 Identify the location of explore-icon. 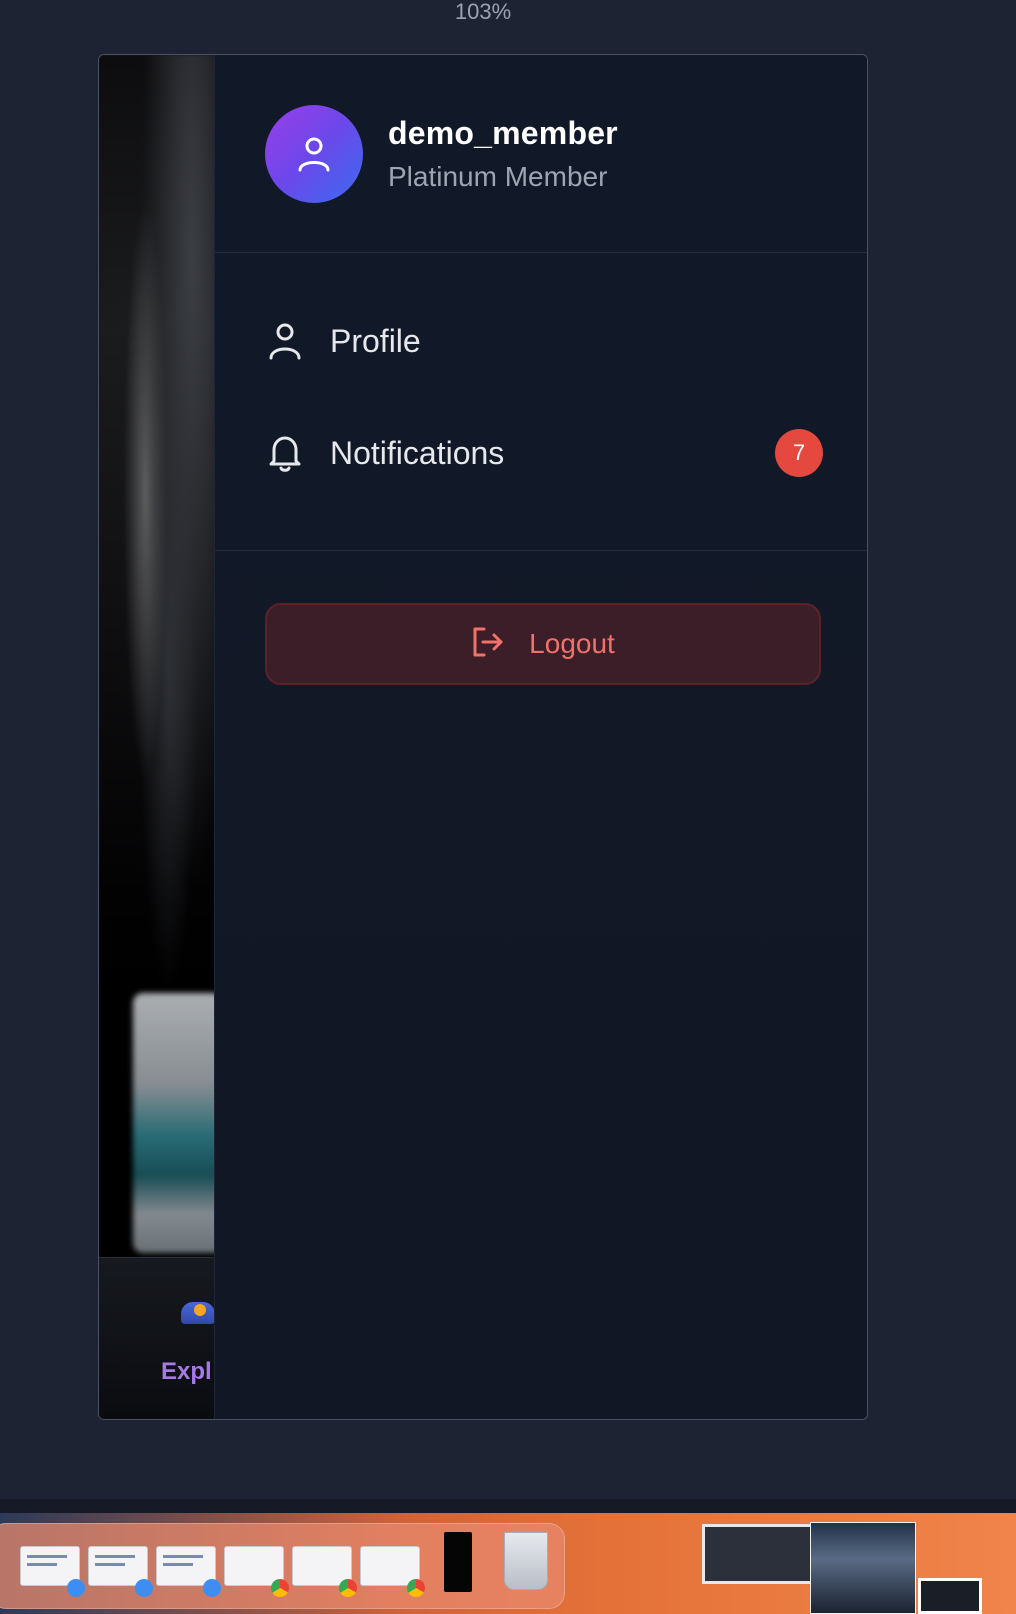
(198, 1313).